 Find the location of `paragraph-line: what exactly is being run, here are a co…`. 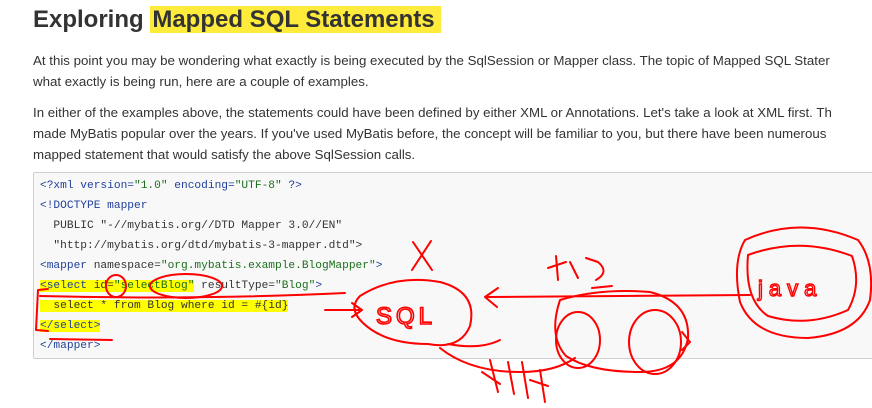

paragraph-line: what exactly is being run, here are a co… is located at coordinates (201, 81).